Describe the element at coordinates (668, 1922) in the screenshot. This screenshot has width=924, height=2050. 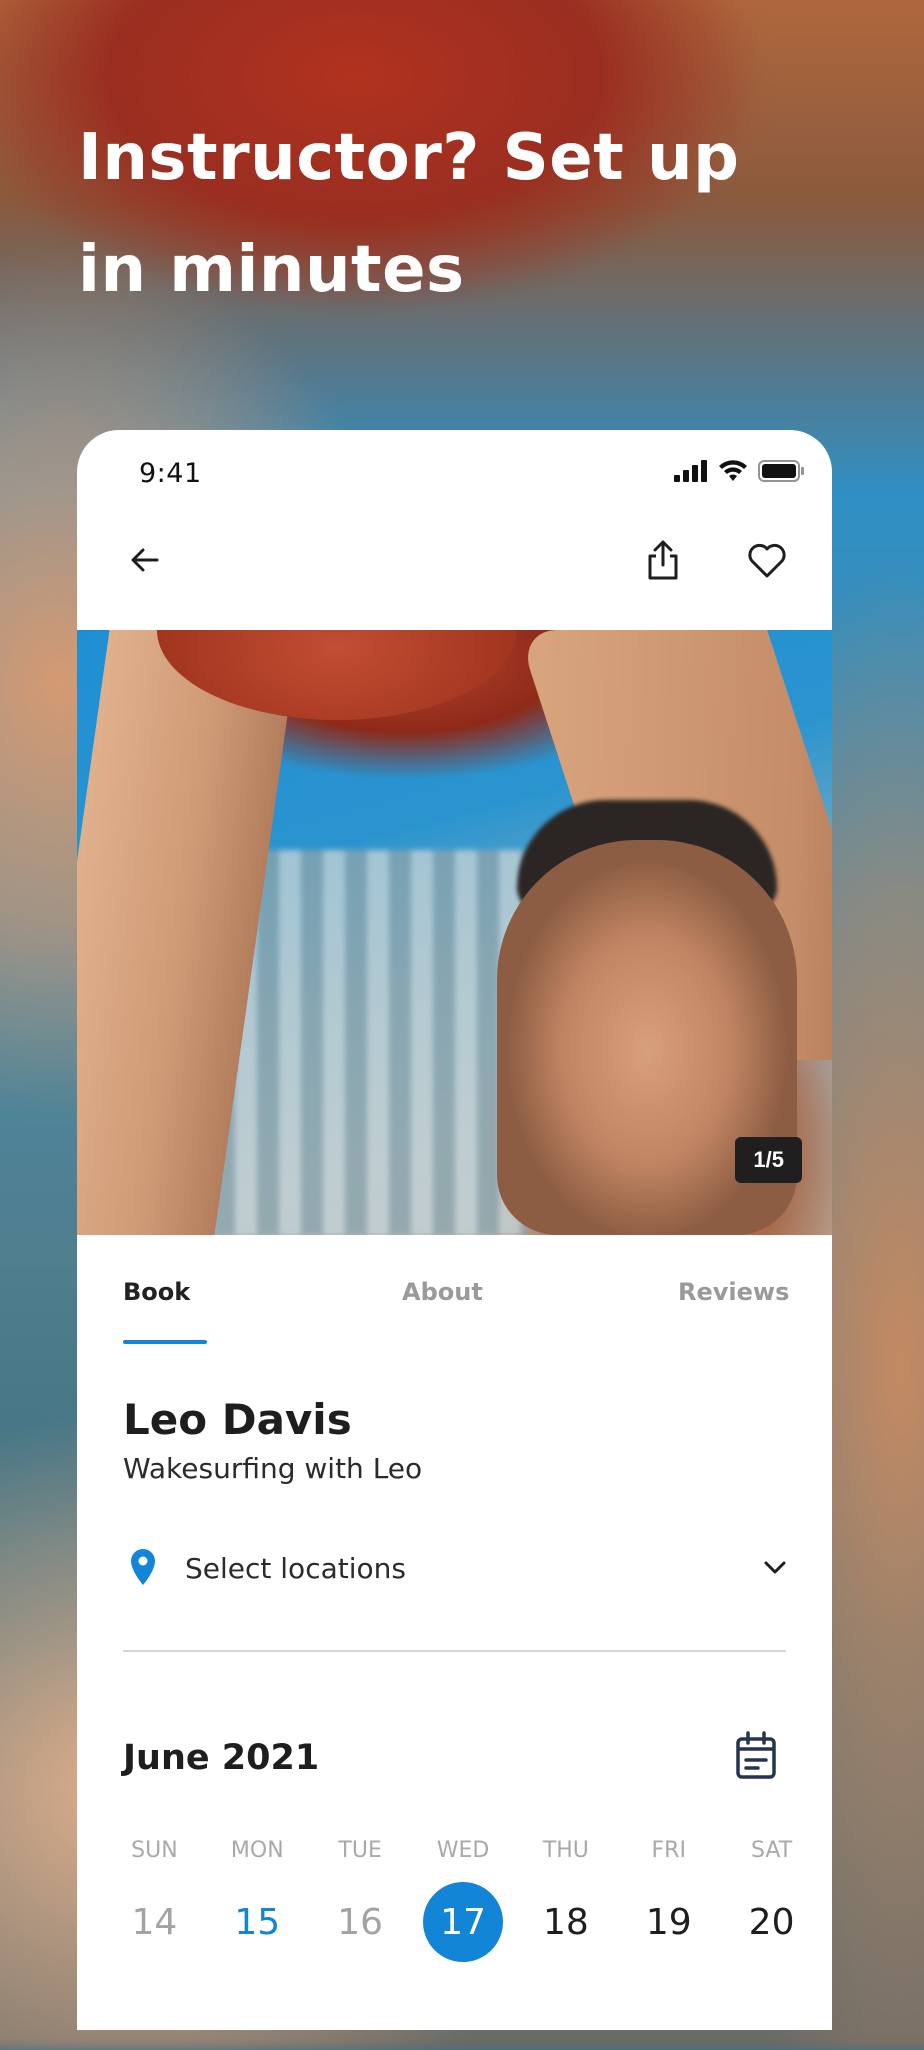
I see `day-19: 19` at that location.